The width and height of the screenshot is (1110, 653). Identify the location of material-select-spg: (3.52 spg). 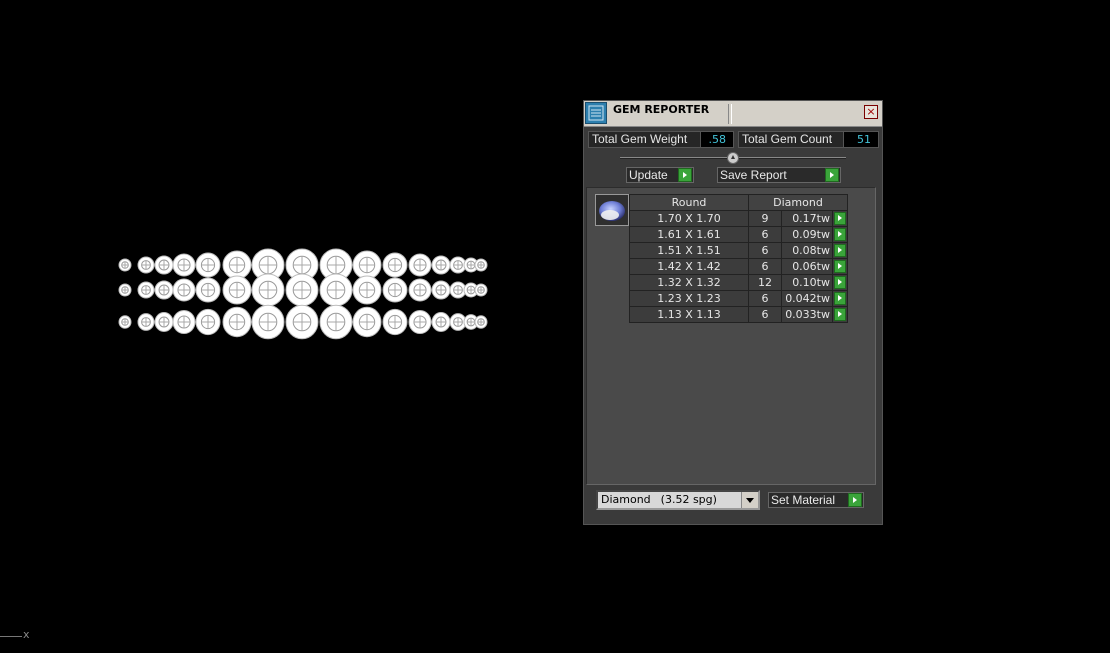
(688, 499).